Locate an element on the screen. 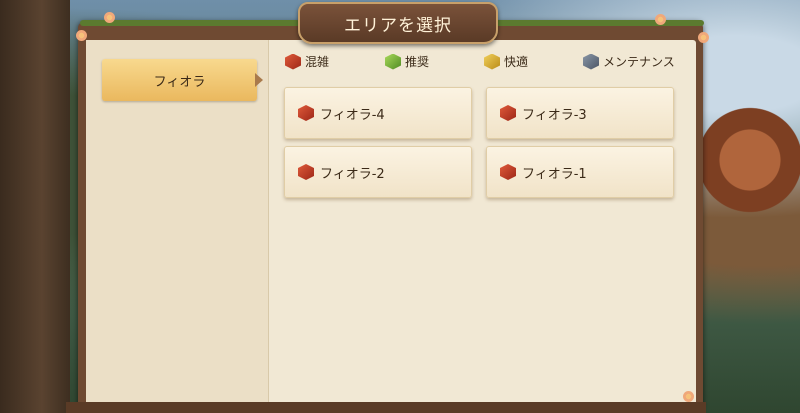 The image size is (800, 413). legend-label: メンテナンス is located at coordinates (639, 62).